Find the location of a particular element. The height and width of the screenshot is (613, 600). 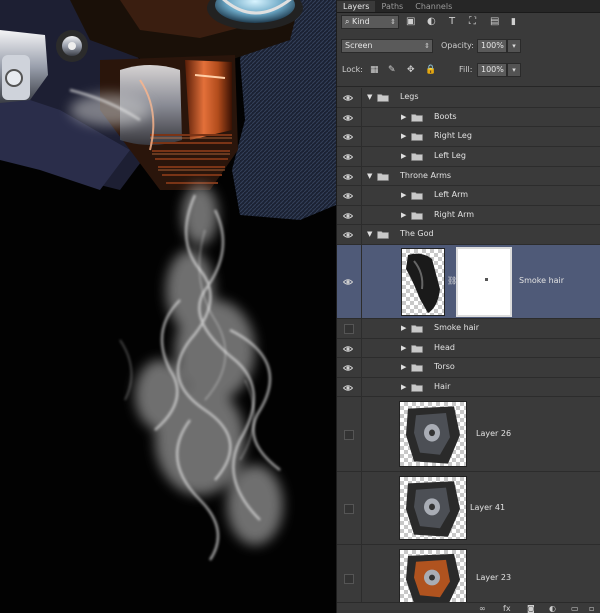

opacity-input: 100% is located at coordinates (492, 46).